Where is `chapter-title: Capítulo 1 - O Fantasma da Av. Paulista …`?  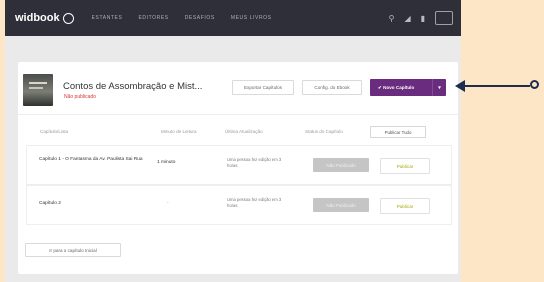 chapter-title: Capítulo 1 - O Fantasma da Av. Paulista … is located at coordinates (94, 160).